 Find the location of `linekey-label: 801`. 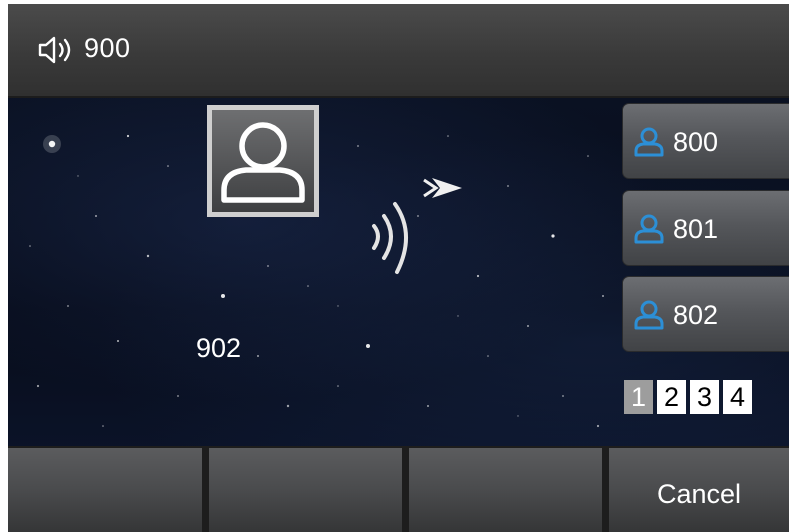

linekey-label: 801 is located at coordinates (696, 229).